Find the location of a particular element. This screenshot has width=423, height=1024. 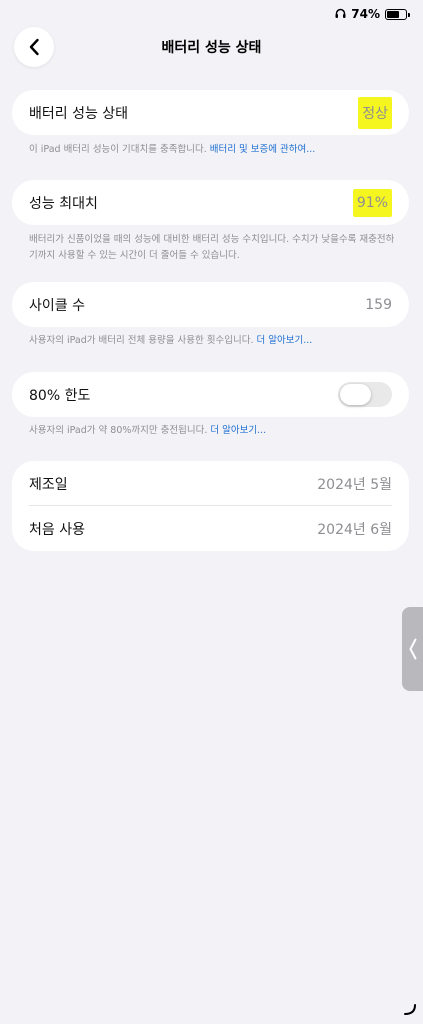

status-bar: 74% is located at coordinates (211, 15).